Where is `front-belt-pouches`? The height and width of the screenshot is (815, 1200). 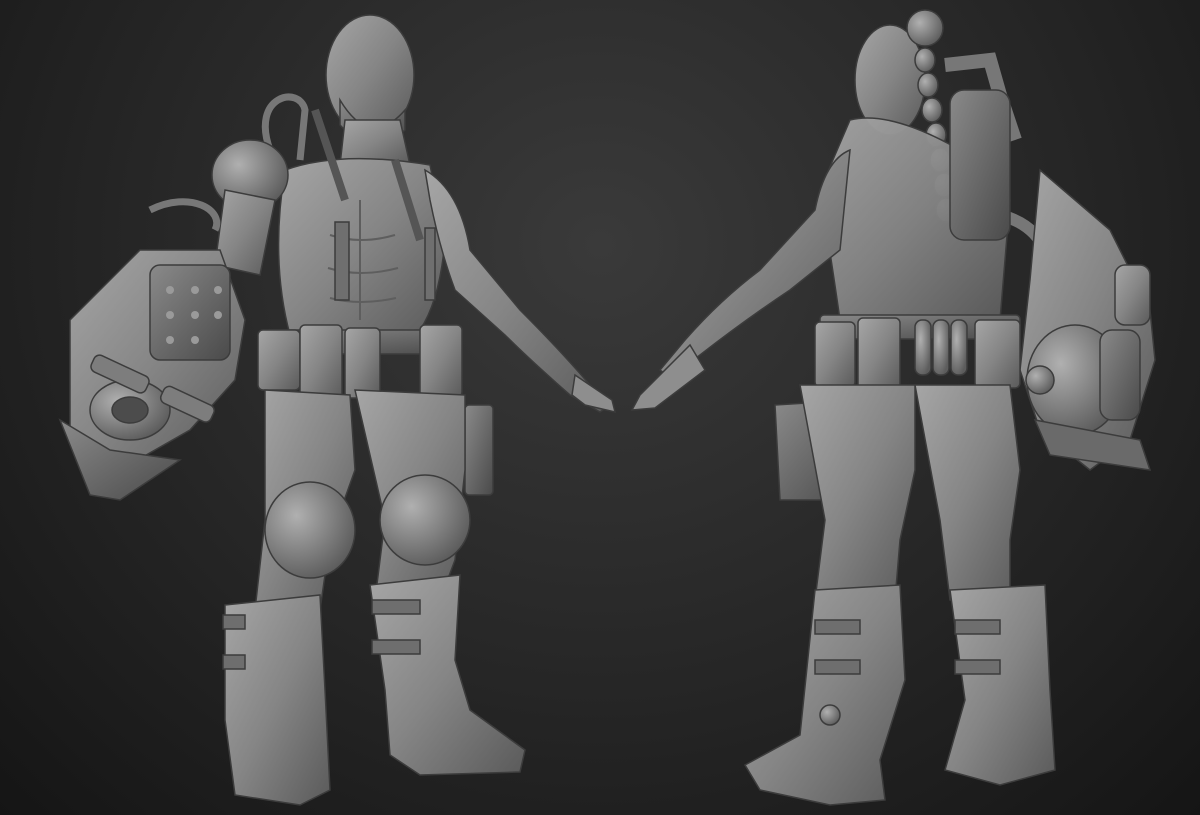 front-belt-pouches is located at coordinates (360, 362).